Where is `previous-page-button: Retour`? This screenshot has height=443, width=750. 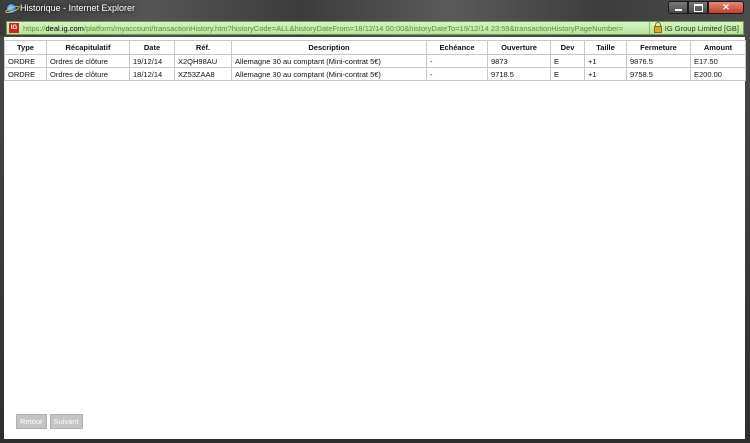
previous-page-button: Retour is located at coordinates (31, 421).